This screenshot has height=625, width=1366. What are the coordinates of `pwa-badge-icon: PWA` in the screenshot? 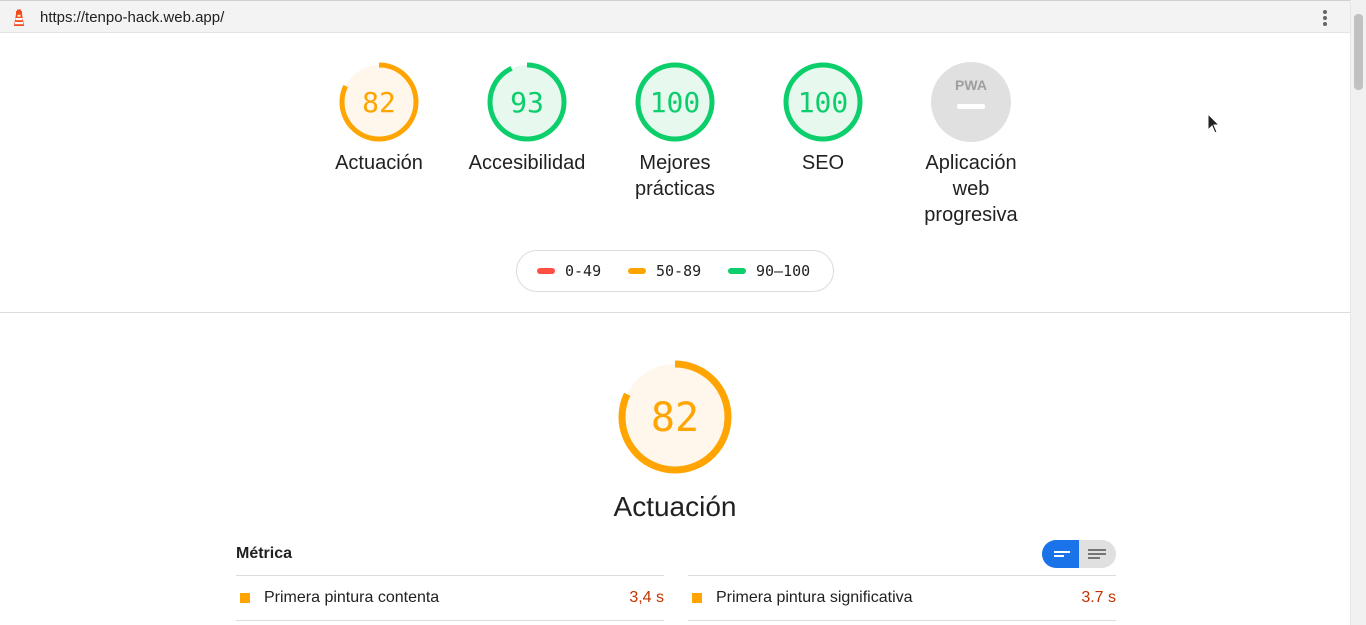 It's located at (971, 102).